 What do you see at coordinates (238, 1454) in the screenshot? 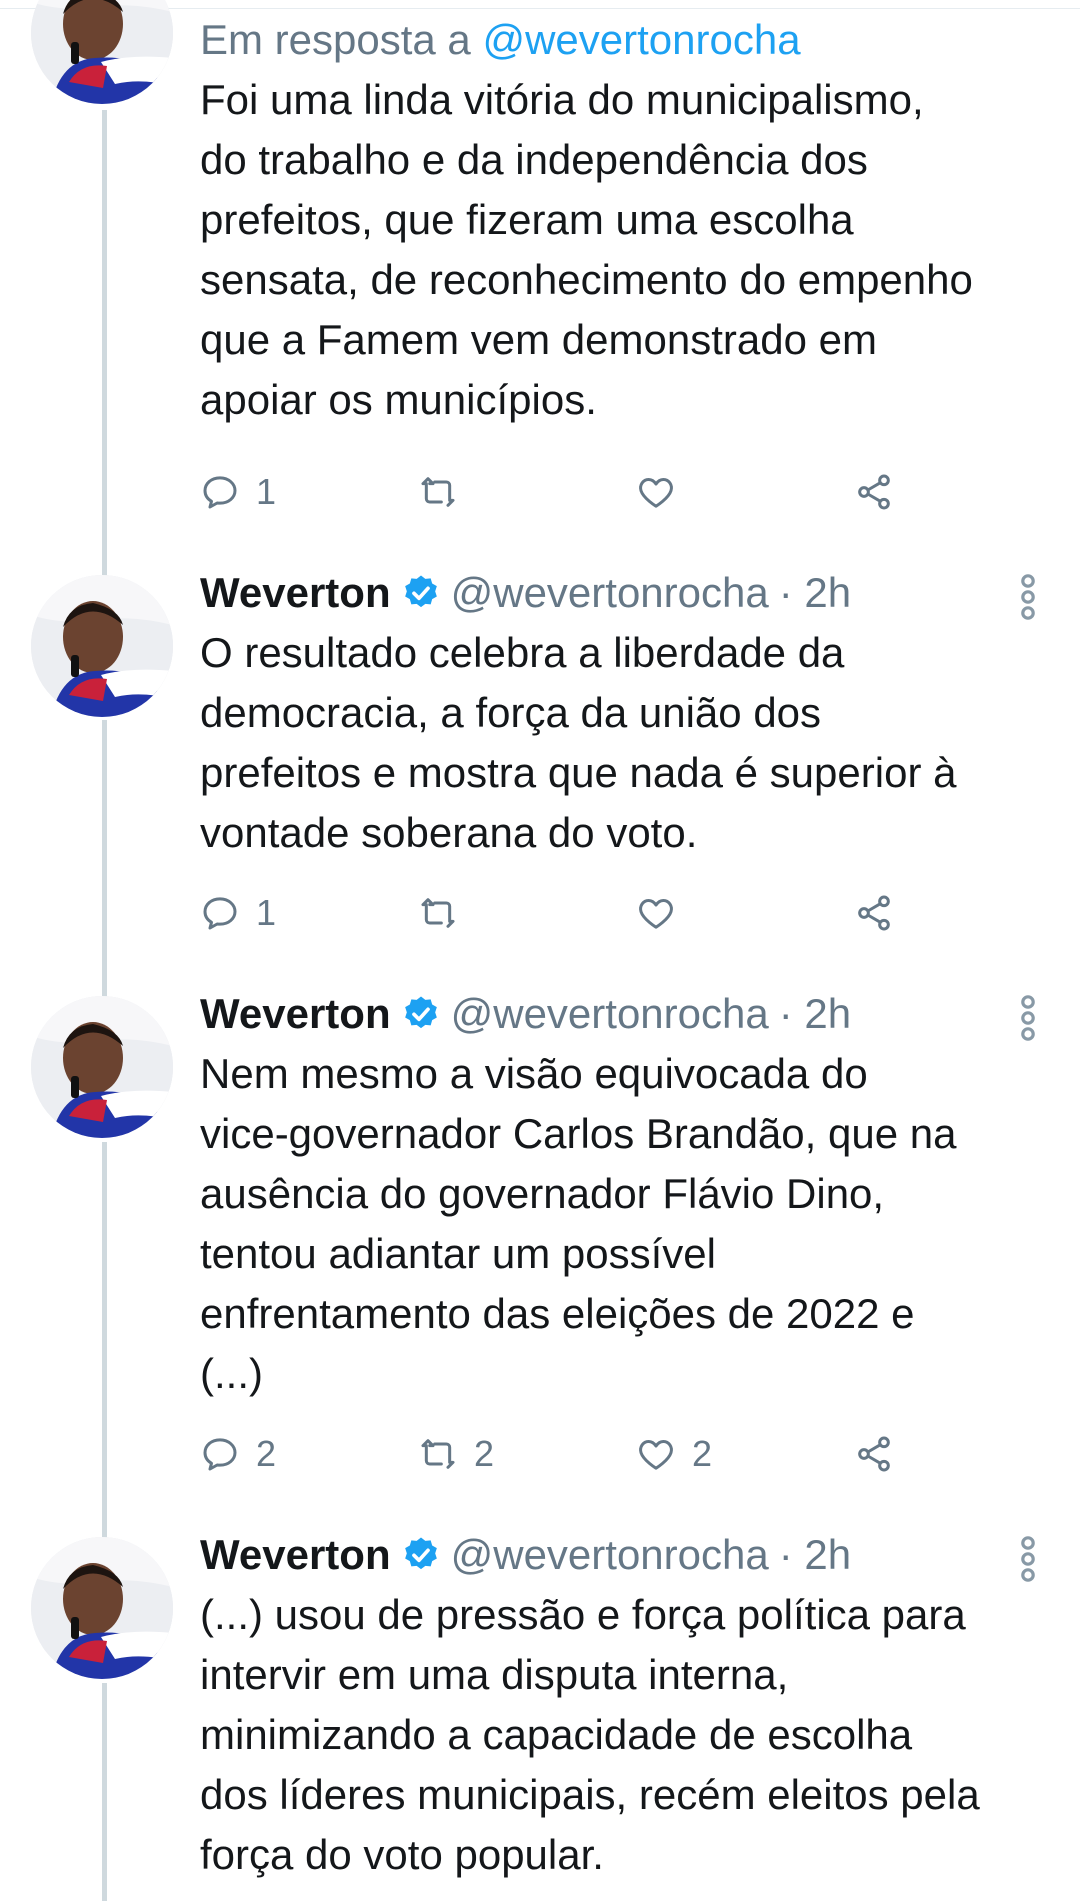
I see `reply-button: 2` at bounding box center [238, 1454].